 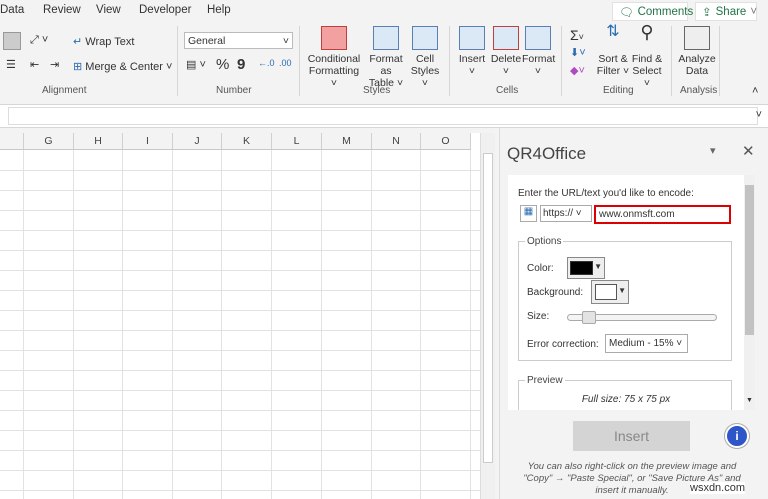 I want to click on label: Conditional, so click(x=334, y=59).